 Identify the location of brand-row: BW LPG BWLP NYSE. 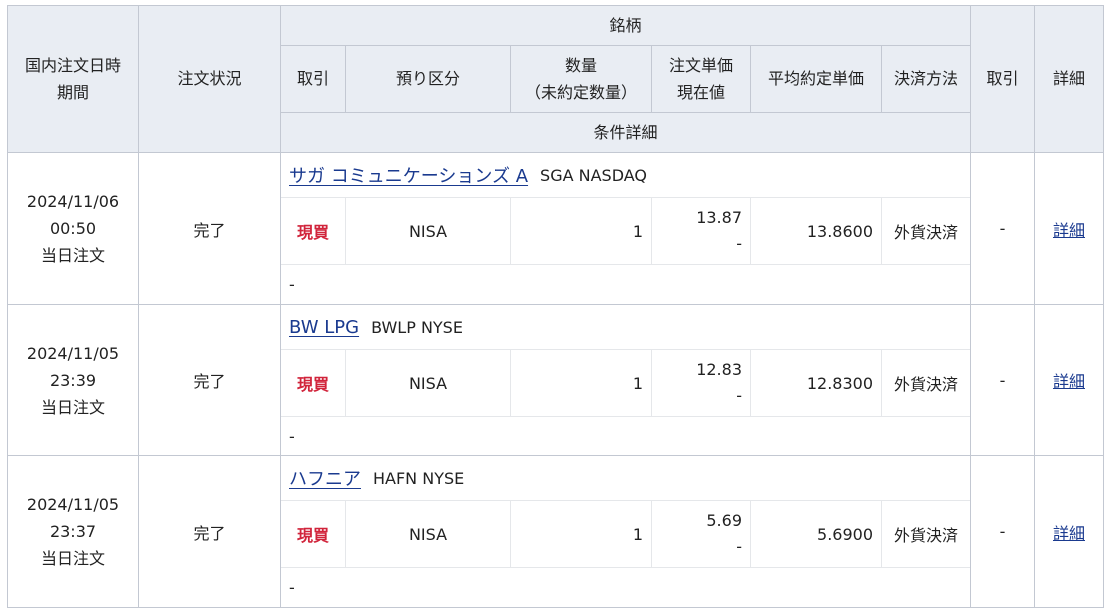
(625, 327).